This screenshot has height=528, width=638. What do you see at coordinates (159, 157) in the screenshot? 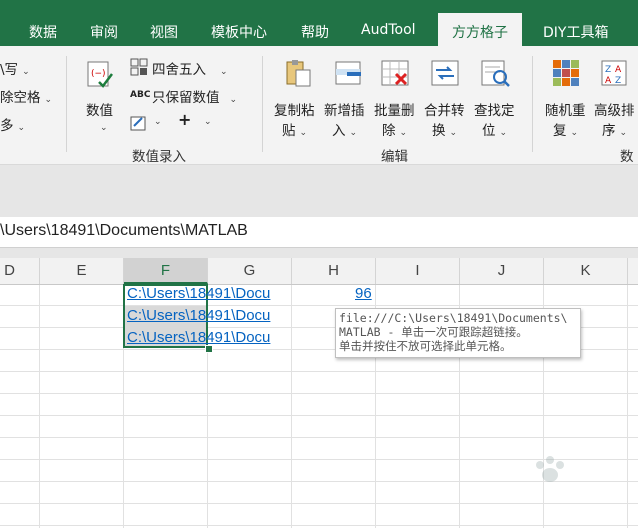
I see `group-label-numeric: 数值录入` at bounding box center [159, 157].